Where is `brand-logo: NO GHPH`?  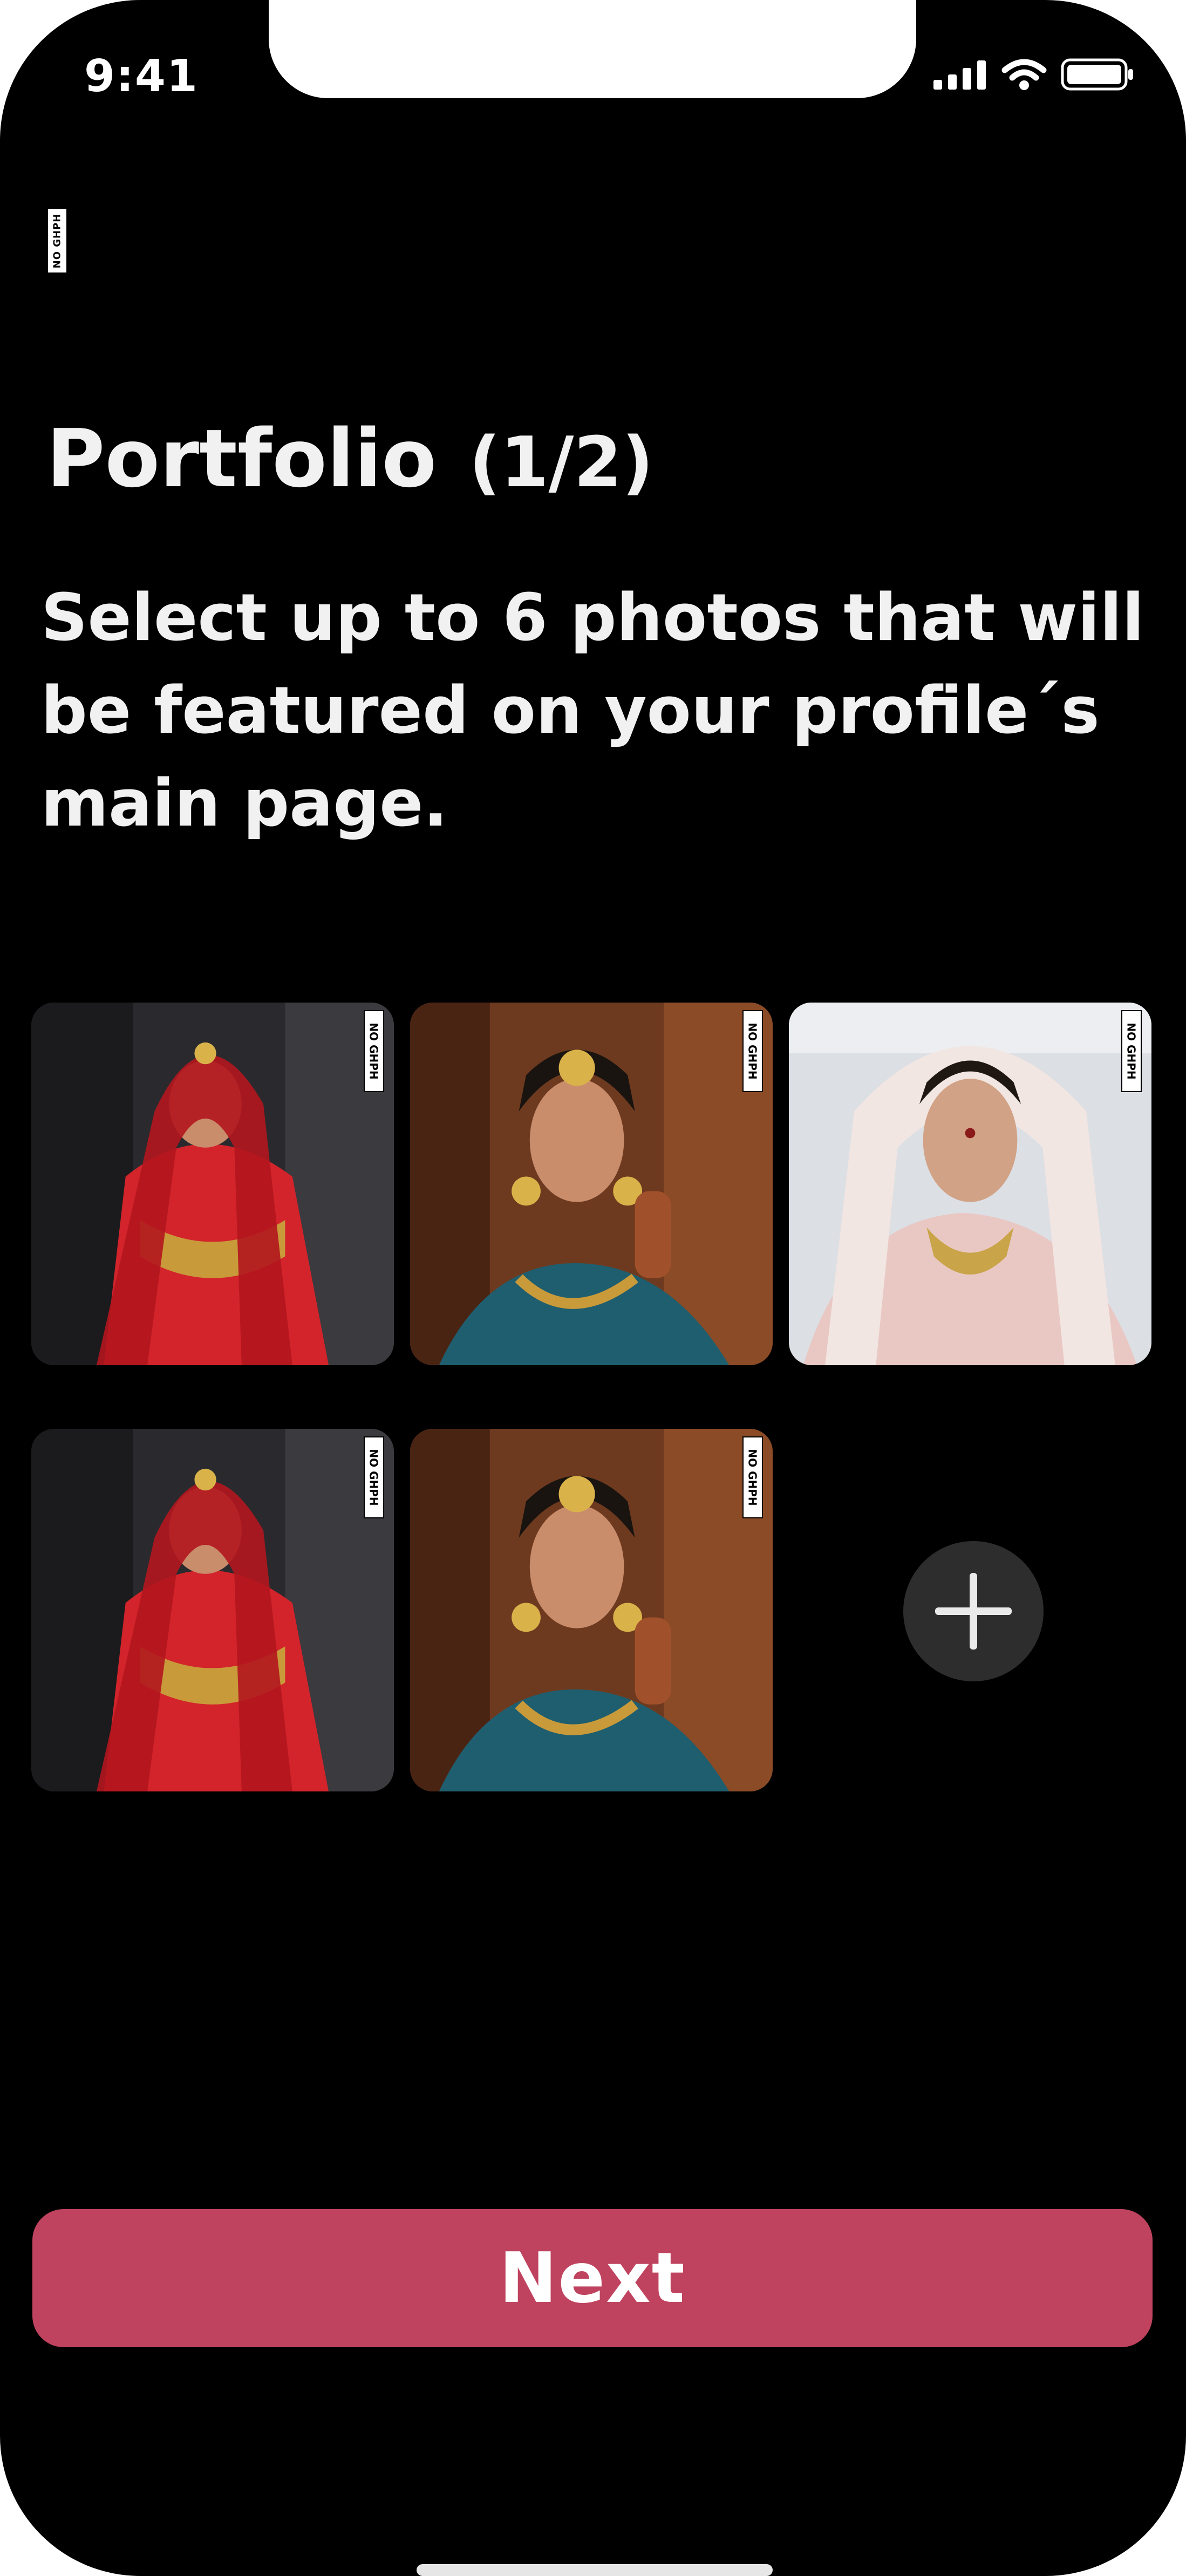
brand-logo: NO GHPH is located at coordinates (57, 240).